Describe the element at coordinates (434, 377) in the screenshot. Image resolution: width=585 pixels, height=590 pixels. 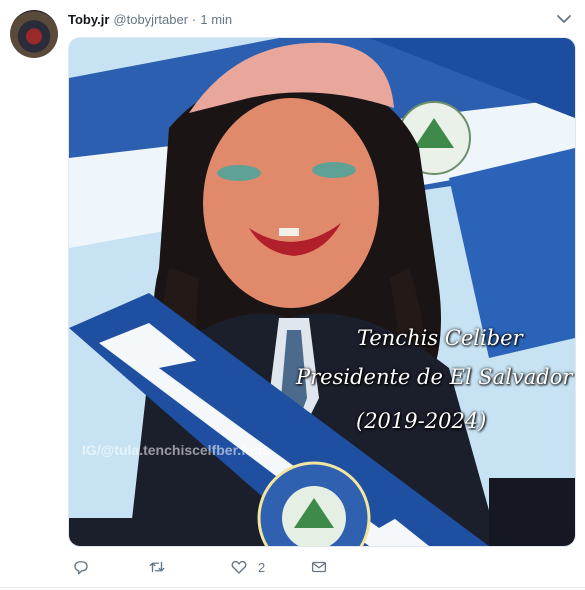
I see `image-caption-line-2: Presidente de El Salvador` at that location.